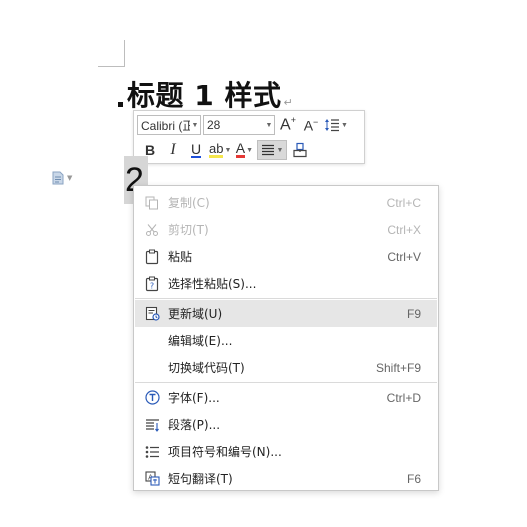 The width and height of the screenshot is (527, 527). Describe the element at coordinates (111, 53) in the screenshot. I see `page-margin-corner` at that location.